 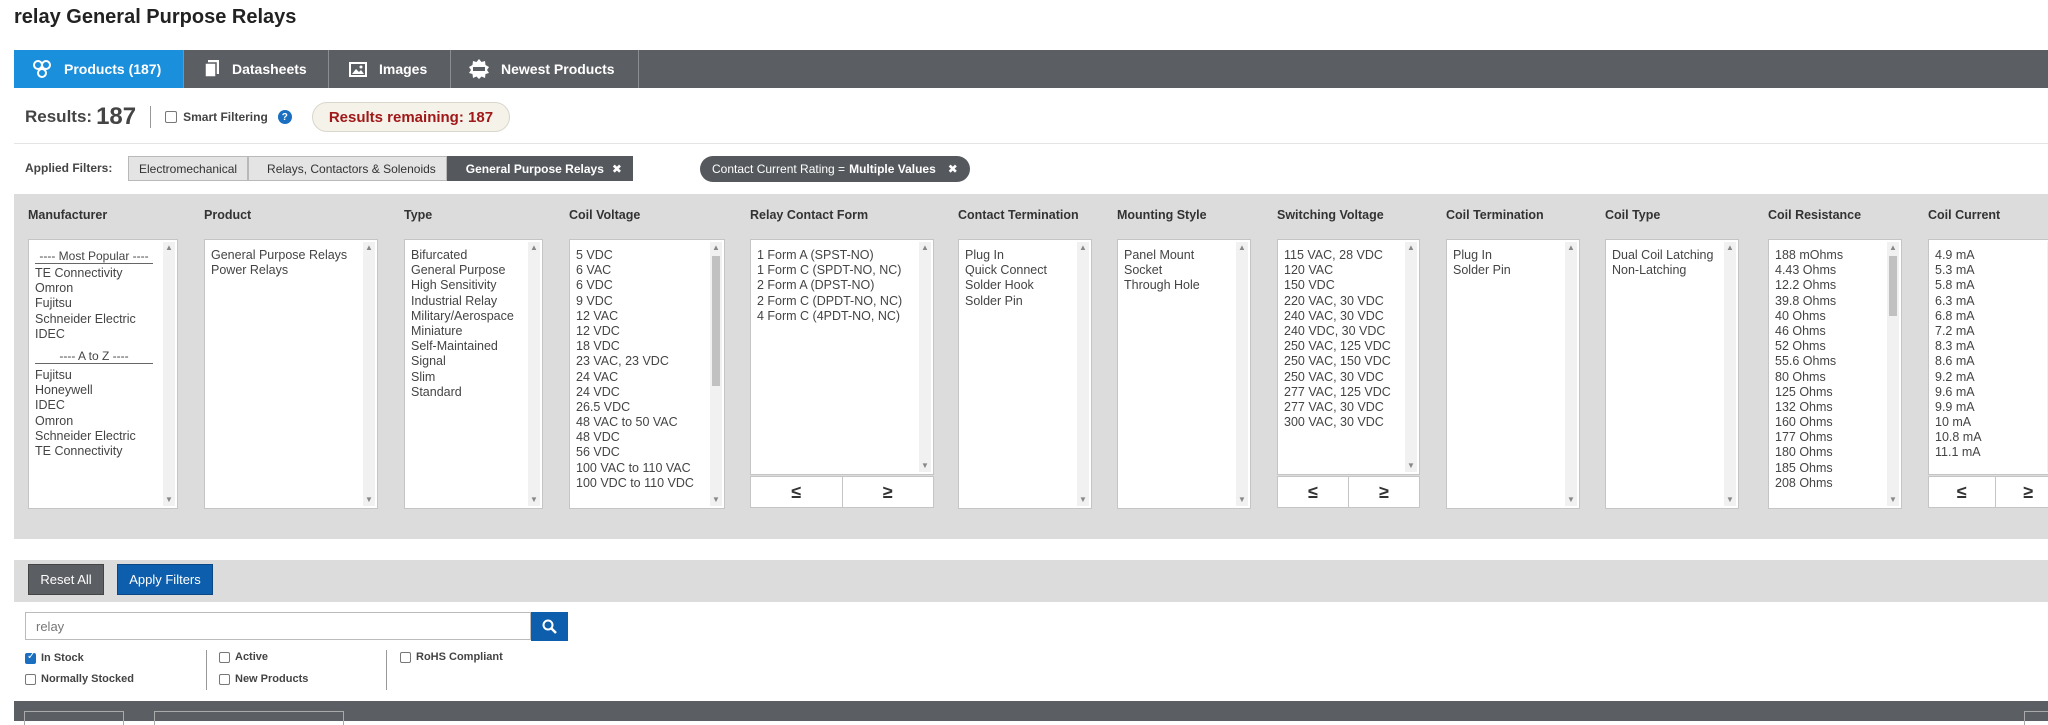 I want to click on list-item: Quick Connect, so click(x=1006, y=270).